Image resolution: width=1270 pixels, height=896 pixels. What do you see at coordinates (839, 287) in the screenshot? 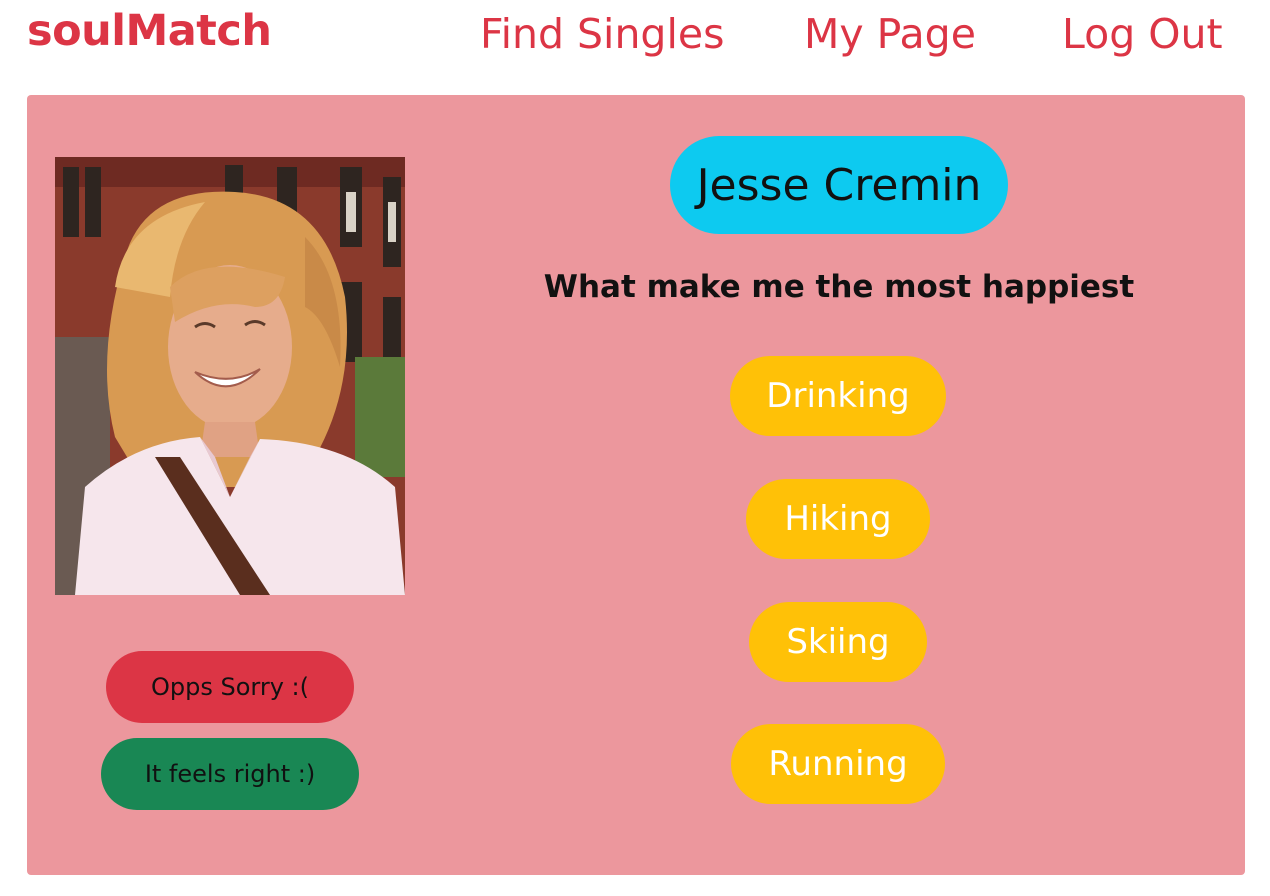
I see `hobbies-heading: What make me the most happiest` at bounding box center [839, 287].